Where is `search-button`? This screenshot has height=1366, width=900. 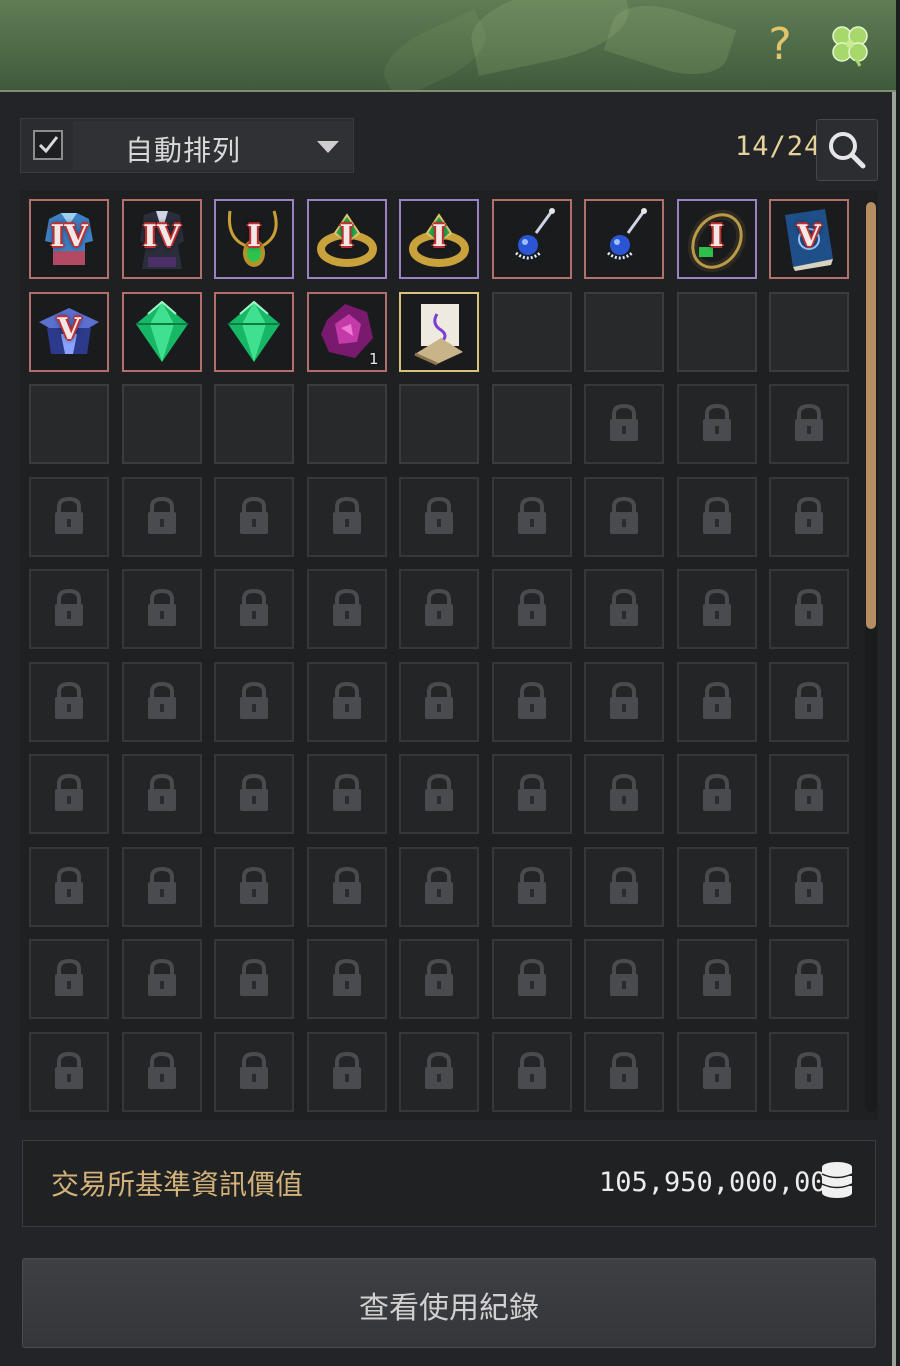 search-button is located at coordinates (847, 150).